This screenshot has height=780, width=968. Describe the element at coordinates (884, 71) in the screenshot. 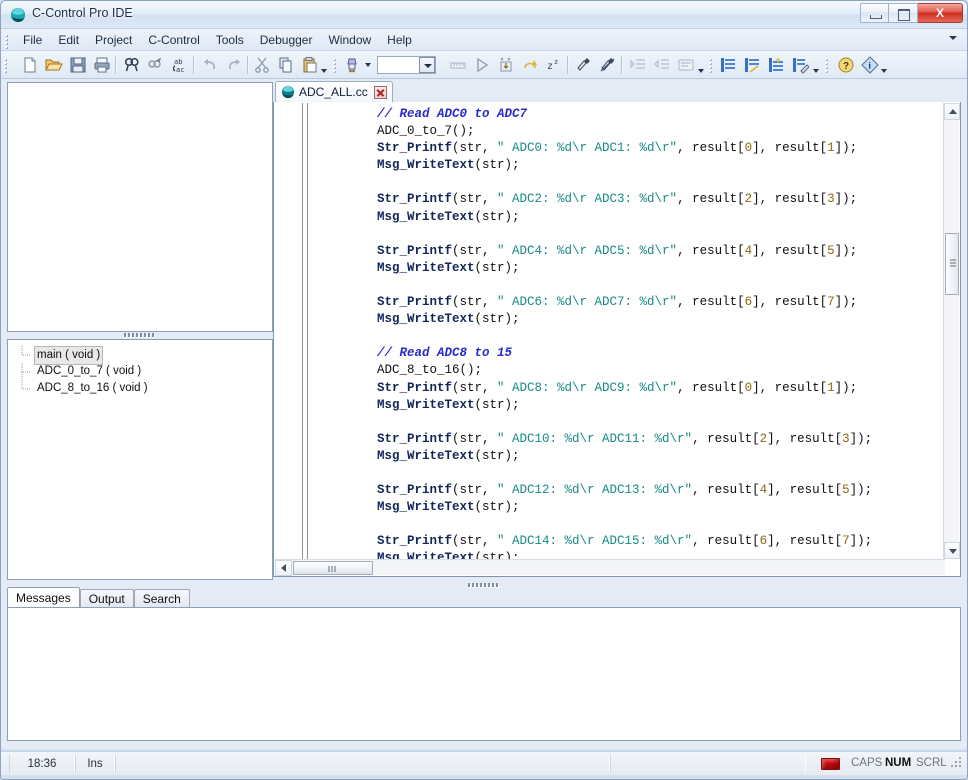

I see `info-dropdown-arrow-icon` at that location.